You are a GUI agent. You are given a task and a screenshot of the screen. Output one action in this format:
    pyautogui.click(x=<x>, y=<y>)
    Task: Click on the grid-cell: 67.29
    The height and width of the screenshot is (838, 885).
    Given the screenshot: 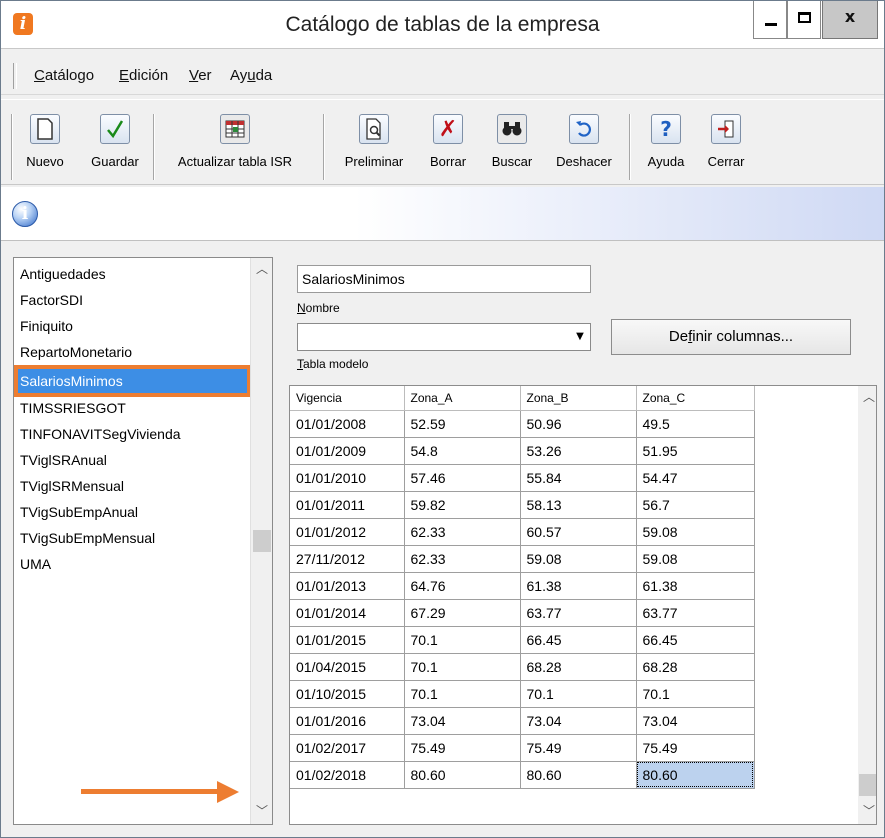 What is the action you would take?
    pyautogui.click(x=462, y=613)
    